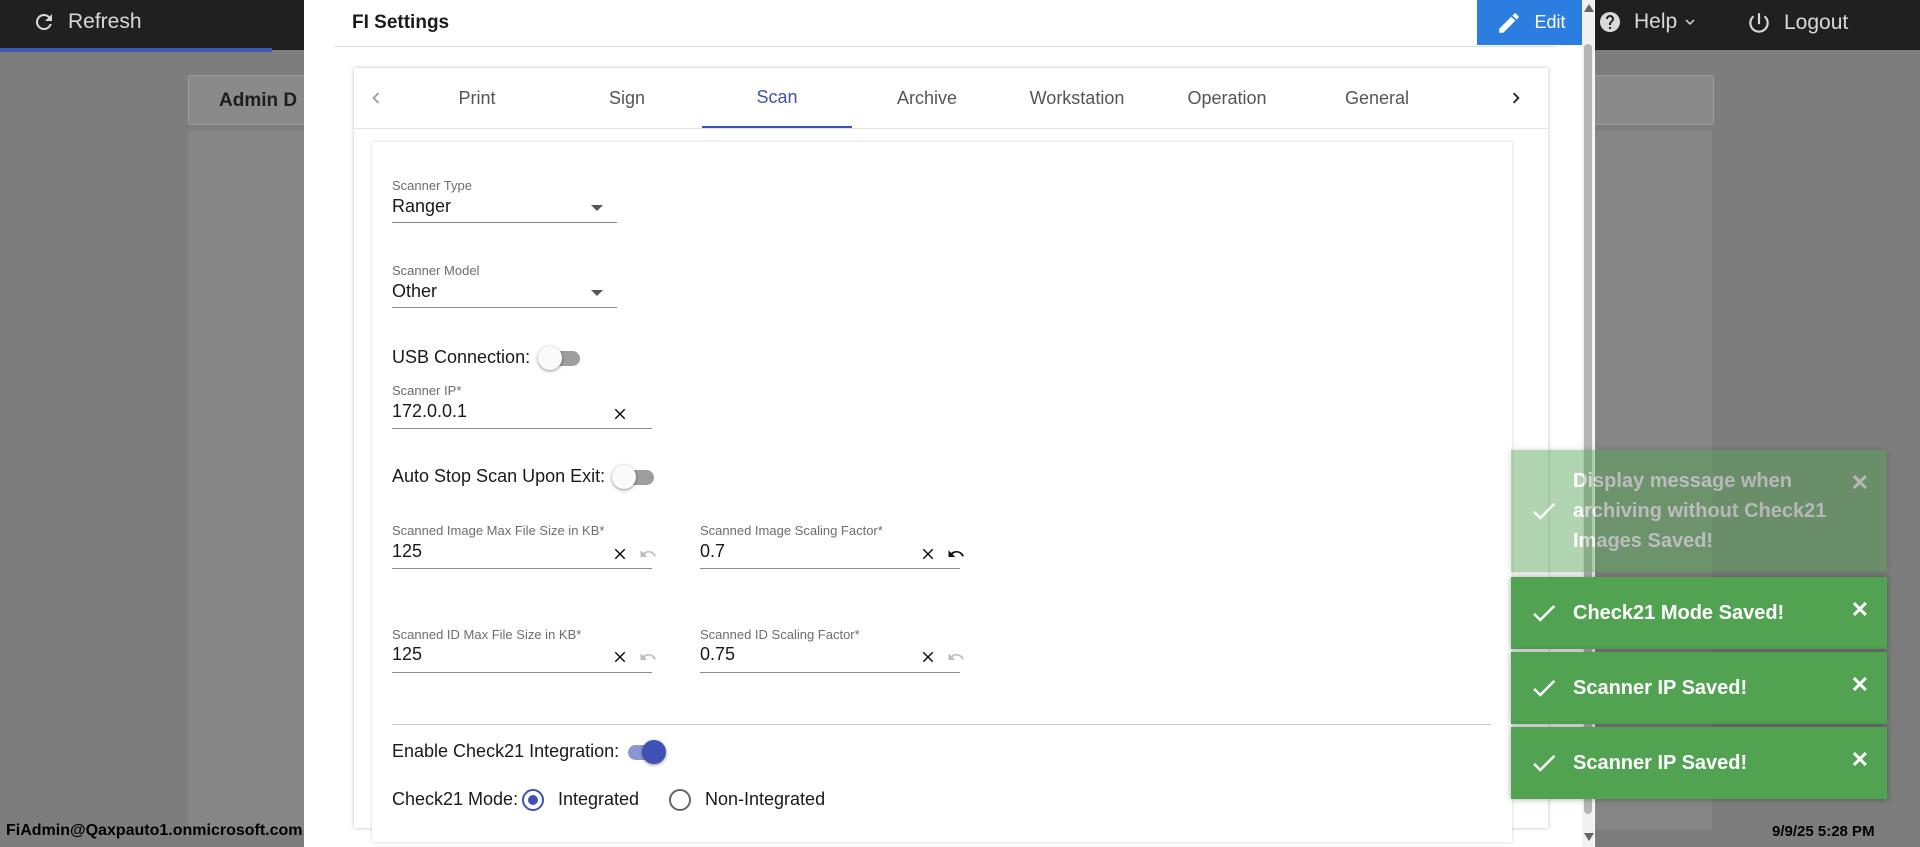  I want to click on scroll-up-arrow, so click(1589, 8).